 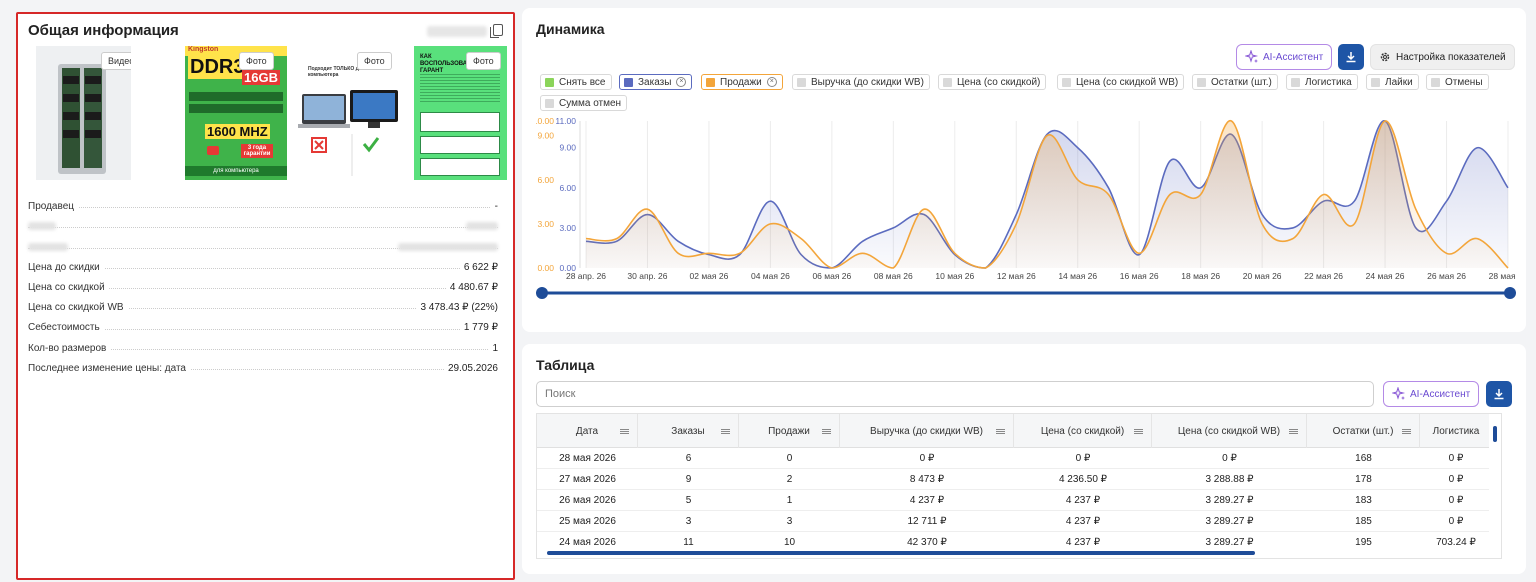 I want to click on y-right-tick-label: 0.00, so click(x=567, y=268).